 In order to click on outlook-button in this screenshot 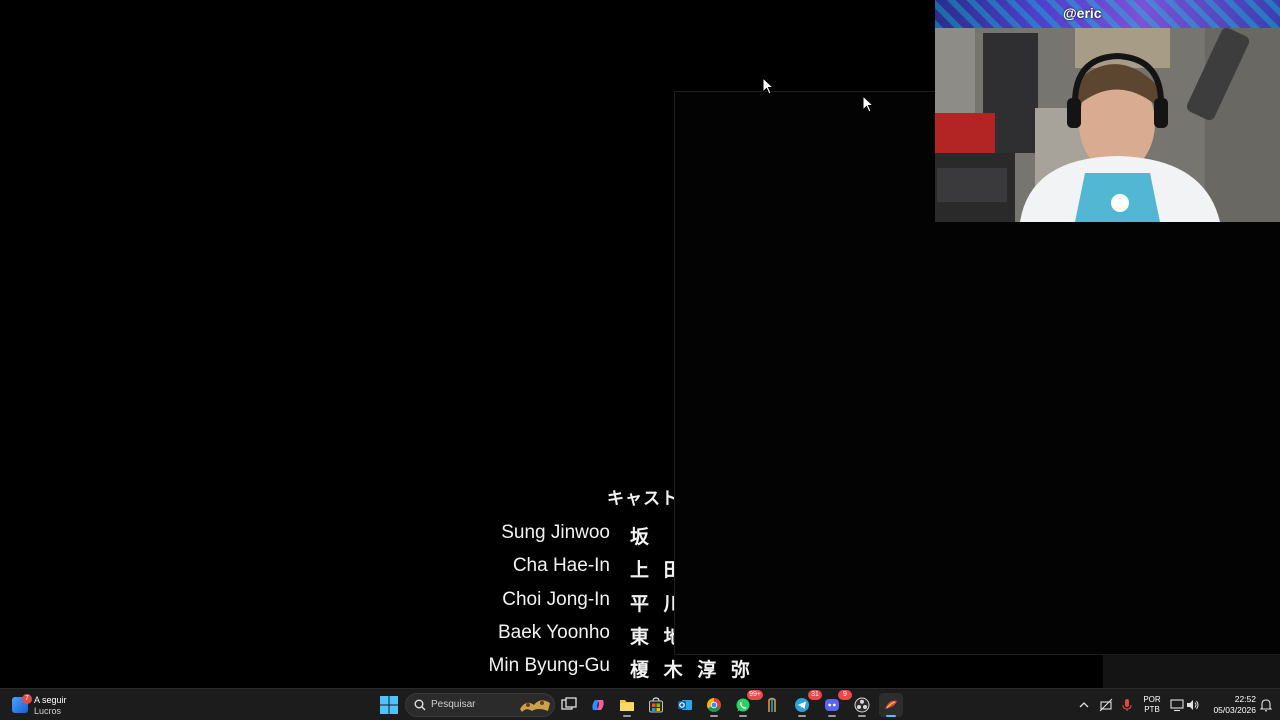, I will do `click(685, 705)`.